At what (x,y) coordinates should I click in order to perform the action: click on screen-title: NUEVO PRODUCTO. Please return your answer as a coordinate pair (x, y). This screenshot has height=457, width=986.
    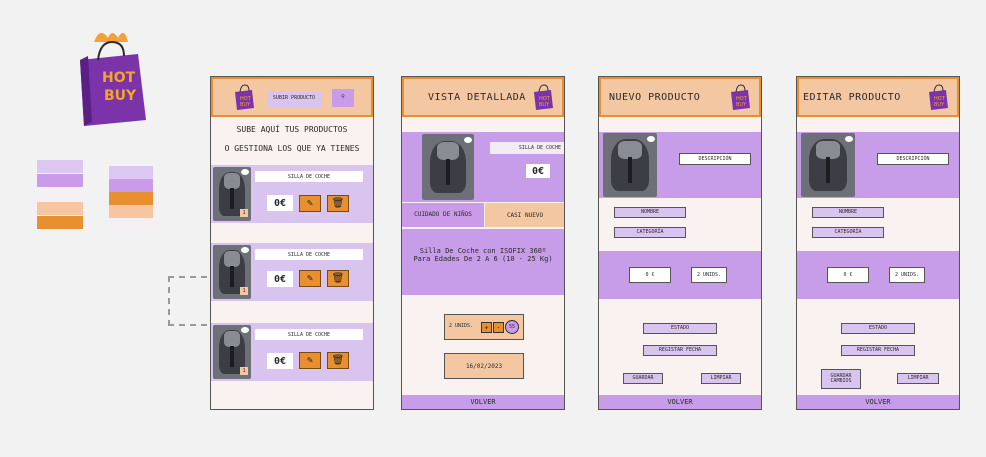
    Looking at the image, I should click on (655, 97).